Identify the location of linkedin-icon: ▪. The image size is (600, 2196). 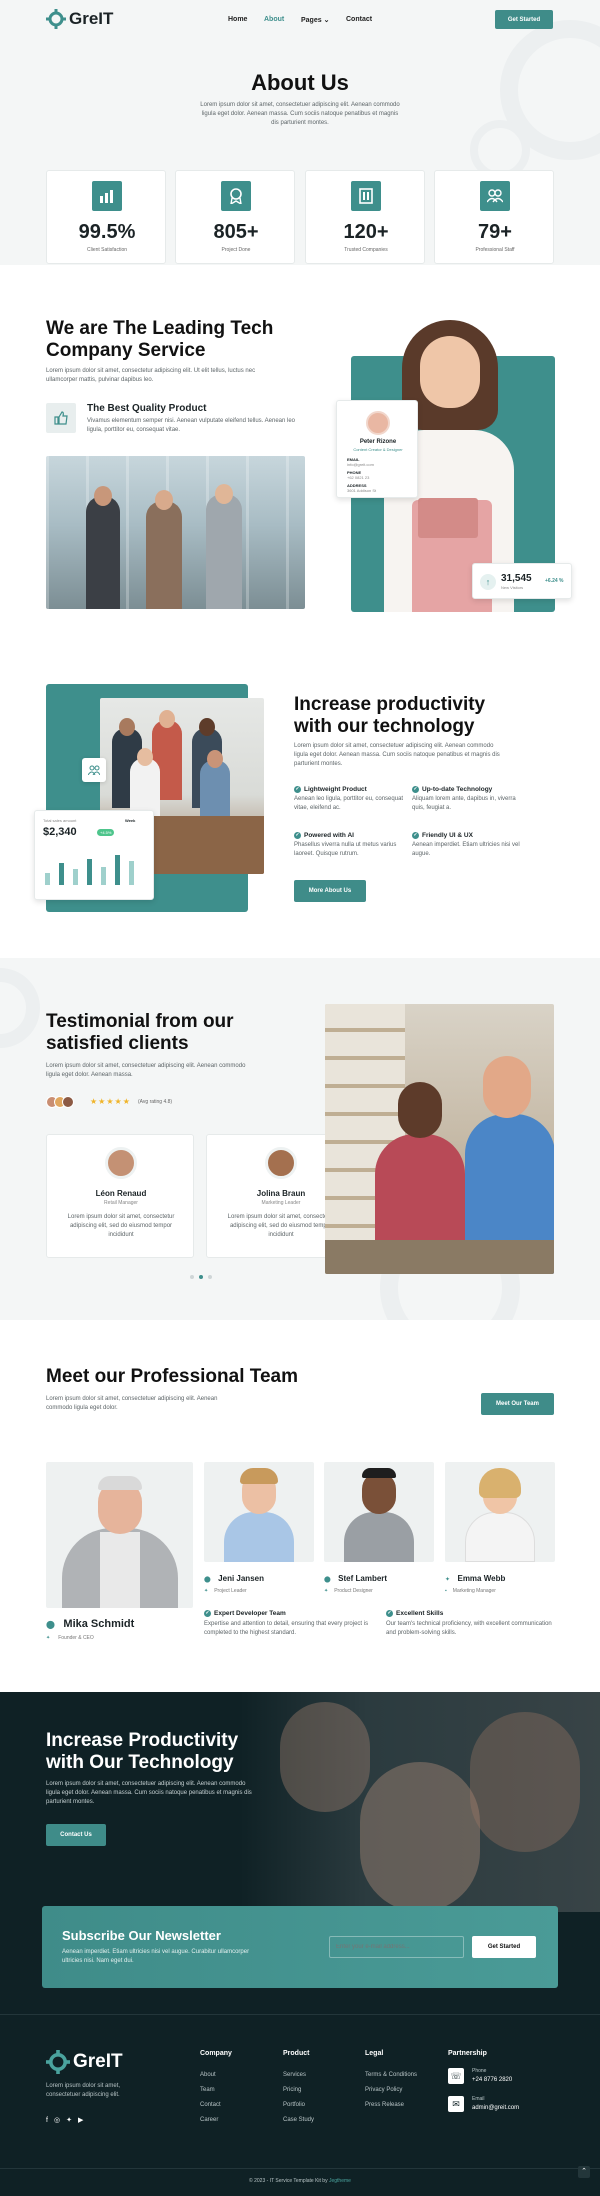
(446, 1591).